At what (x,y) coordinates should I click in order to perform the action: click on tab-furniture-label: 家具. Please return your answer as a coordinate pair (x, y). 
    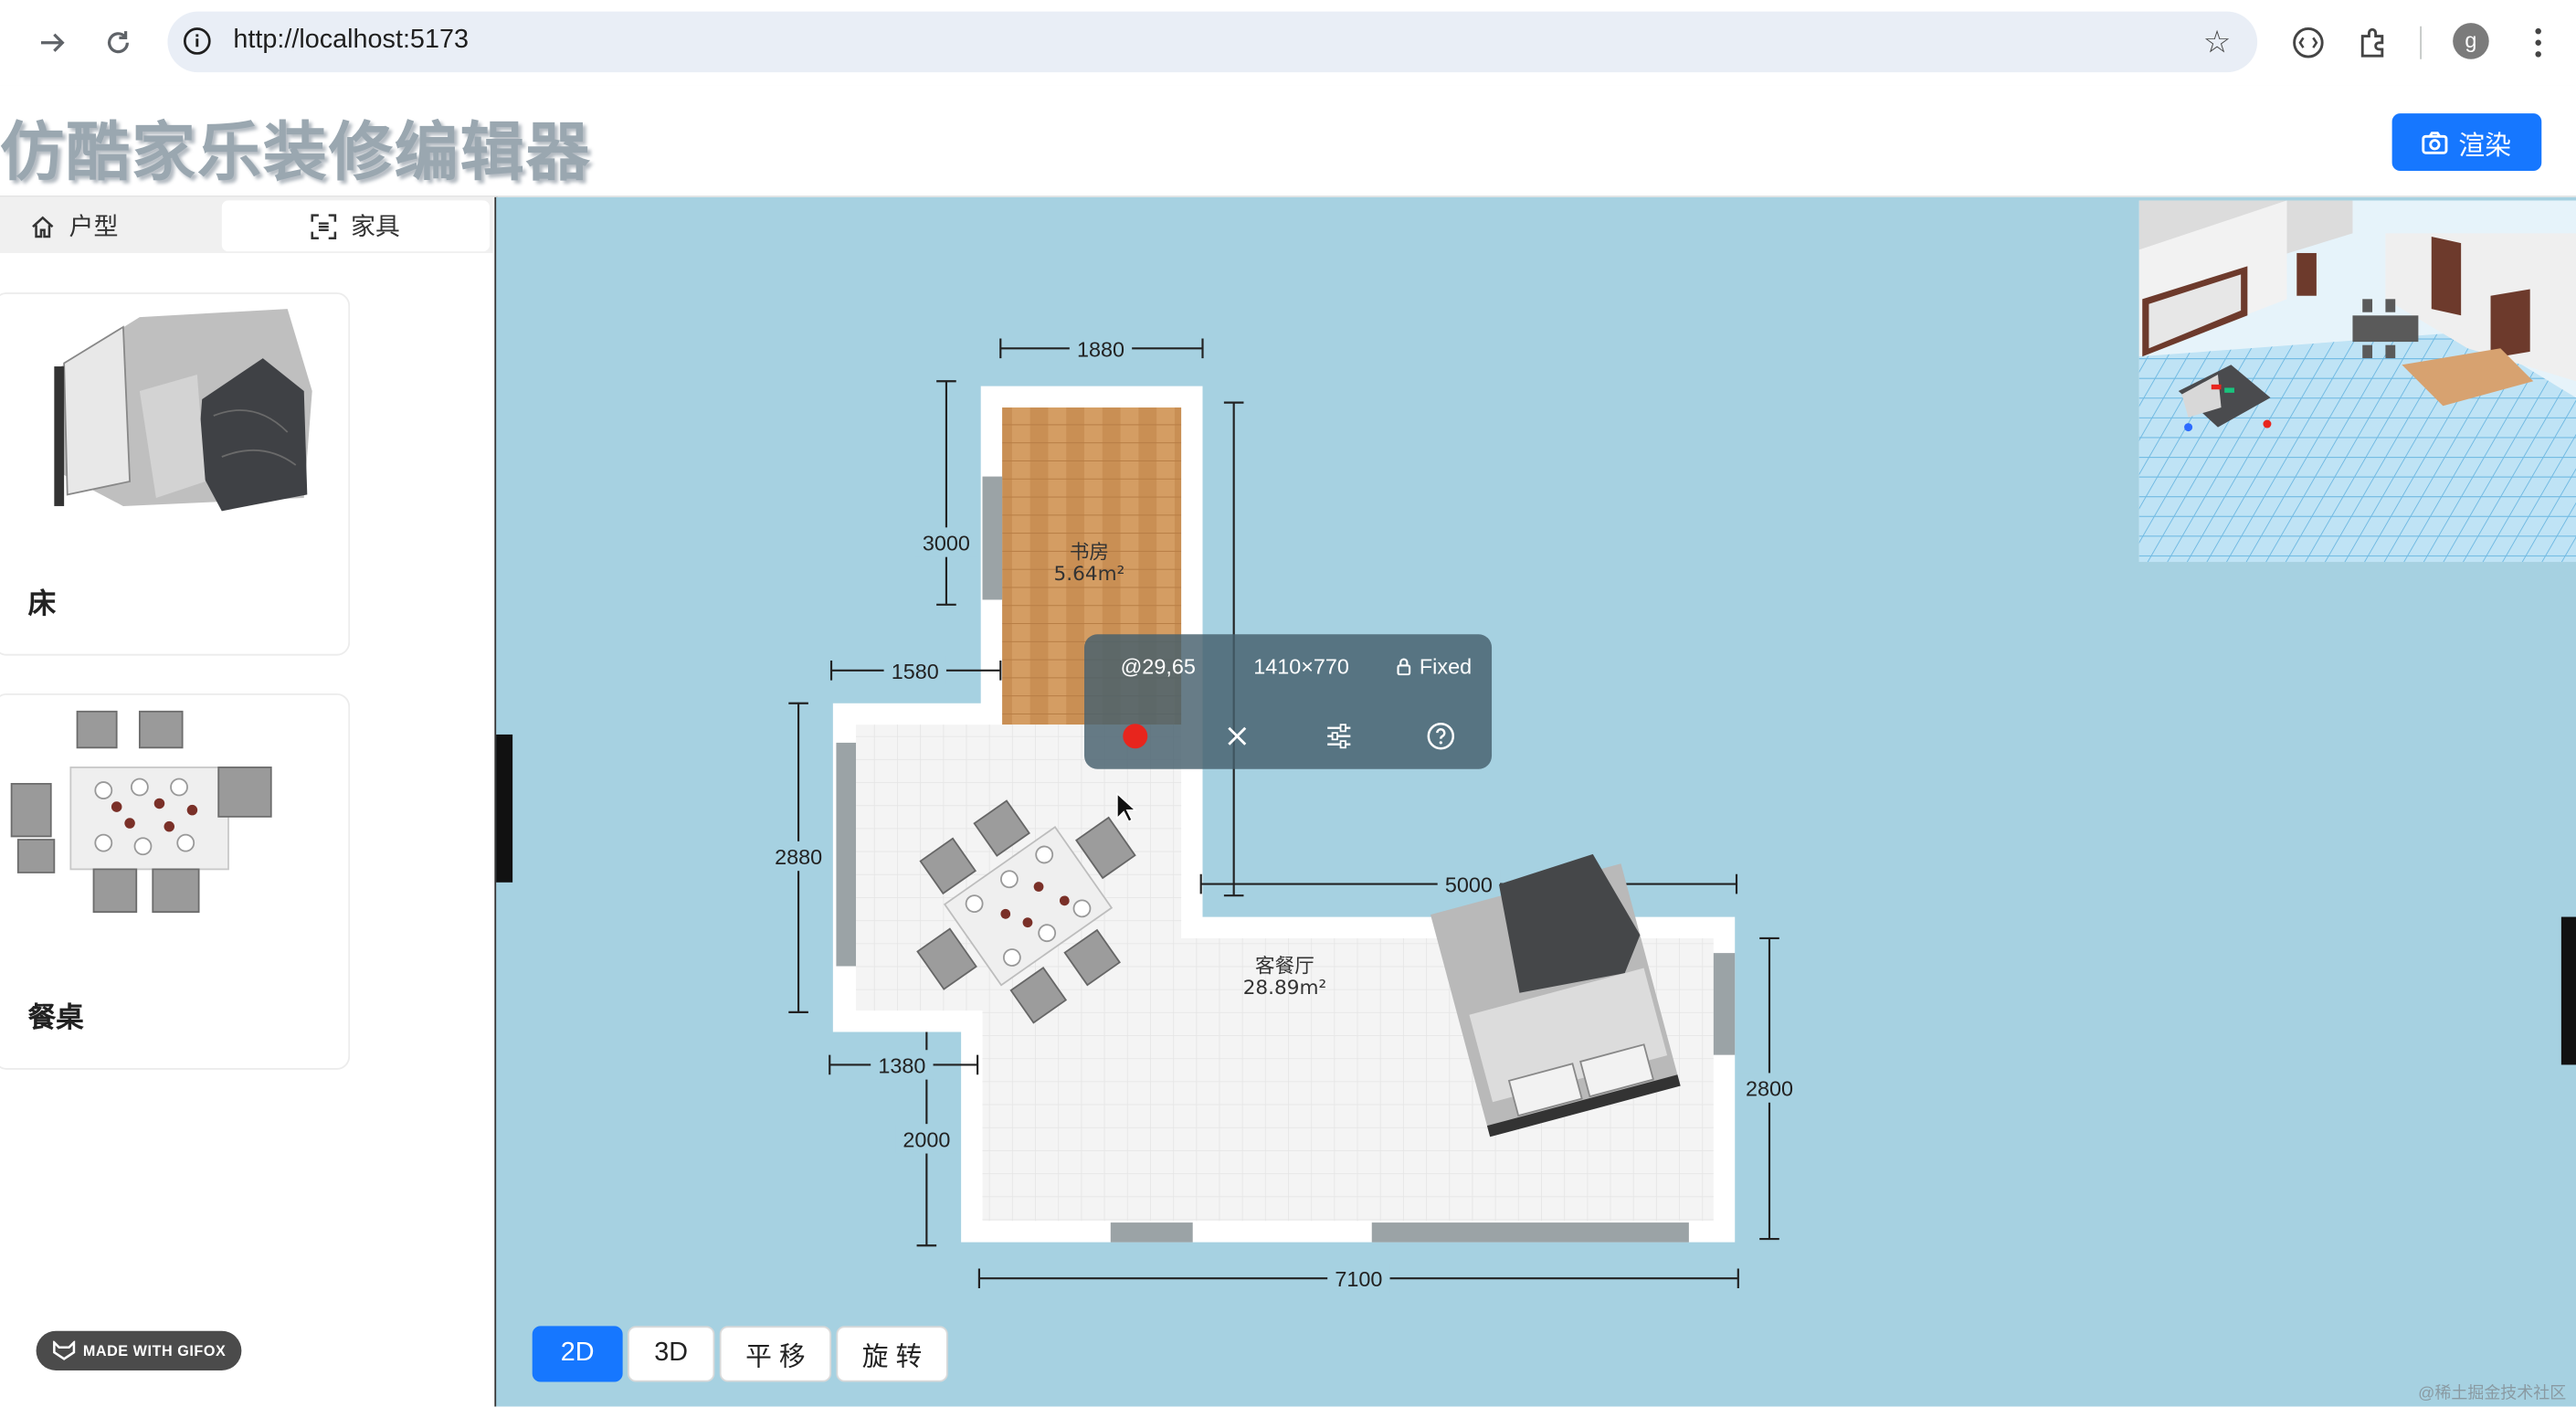
    Looking at the image, I should click on (375, 227).